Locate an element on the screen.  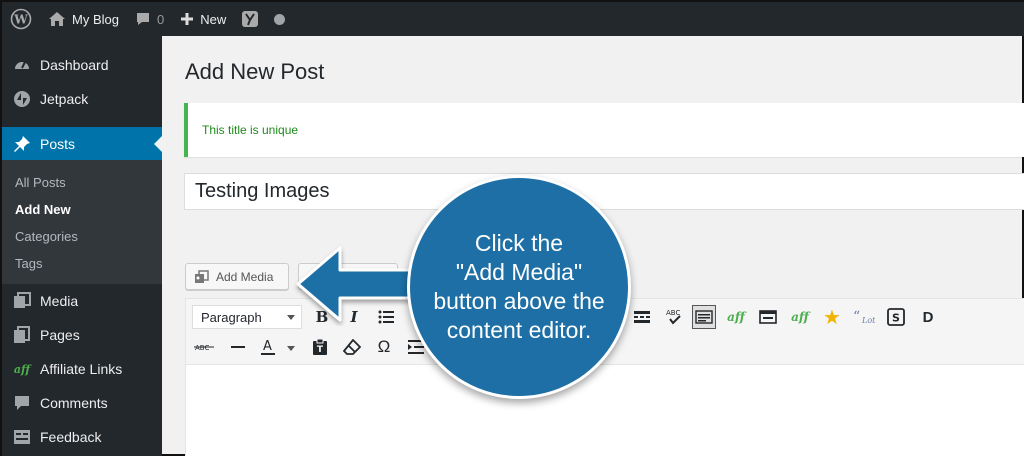
admin-bar: W My Blog 0 New is located at coordinates (513, 19).